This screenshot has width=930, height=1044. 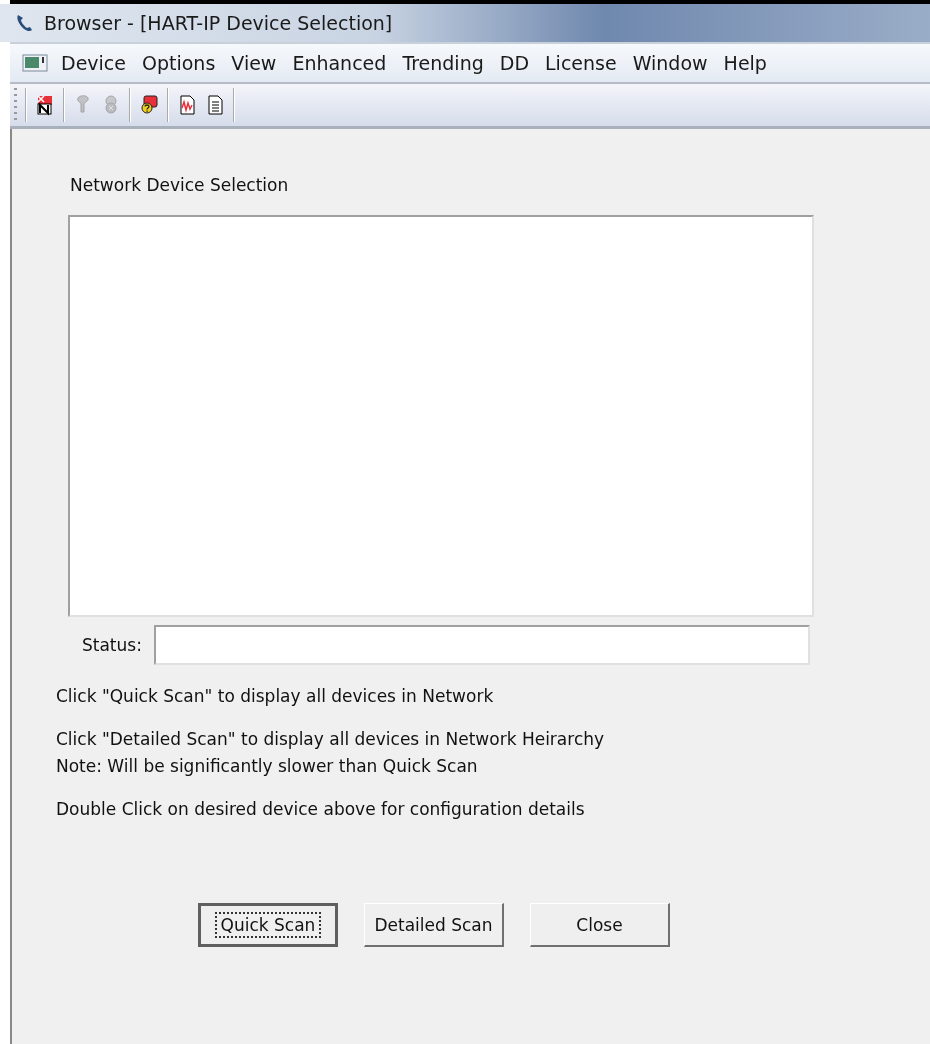 What do you see at coordinates (600, 925) in the screenshot?
I see `dialog-button: Close` at bounding box center [600, 925].